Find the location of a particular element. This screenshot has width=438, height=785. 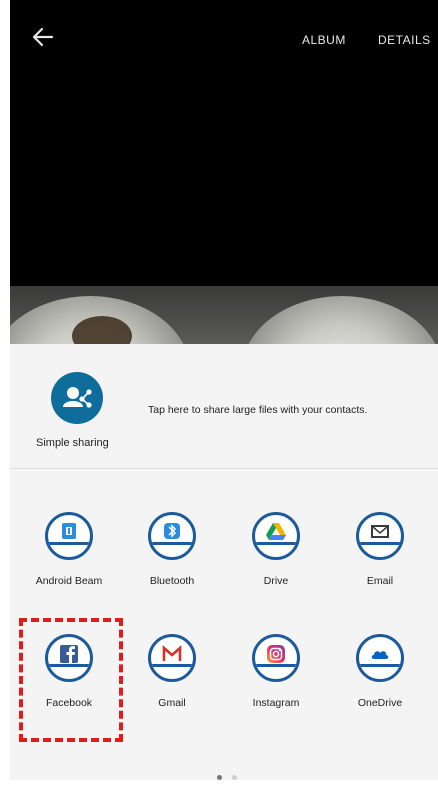

share-app-gmail: Gmail is located at coordinates (172, 689).